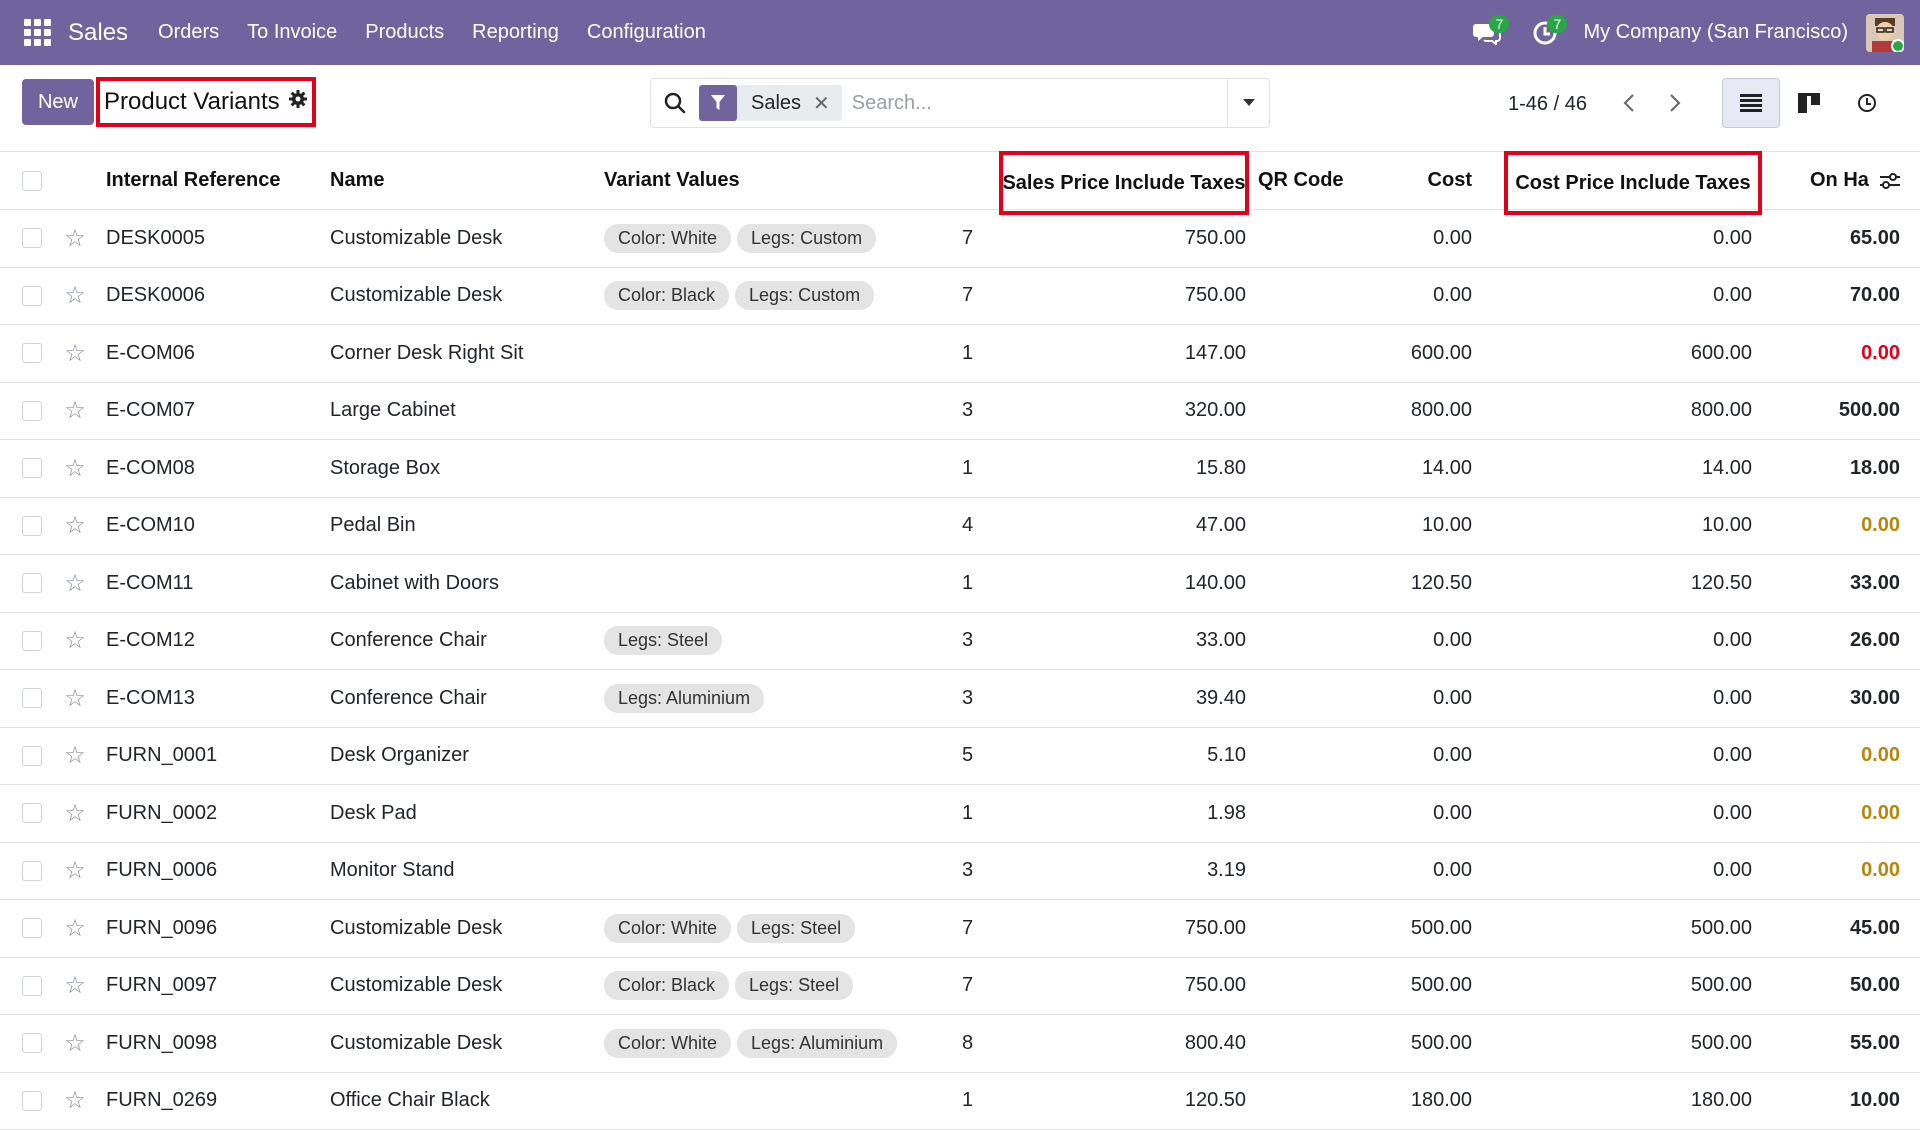  Describe the element at coordinates (98, 33) in the screenshot. I see `app-name: Sales` at that location.